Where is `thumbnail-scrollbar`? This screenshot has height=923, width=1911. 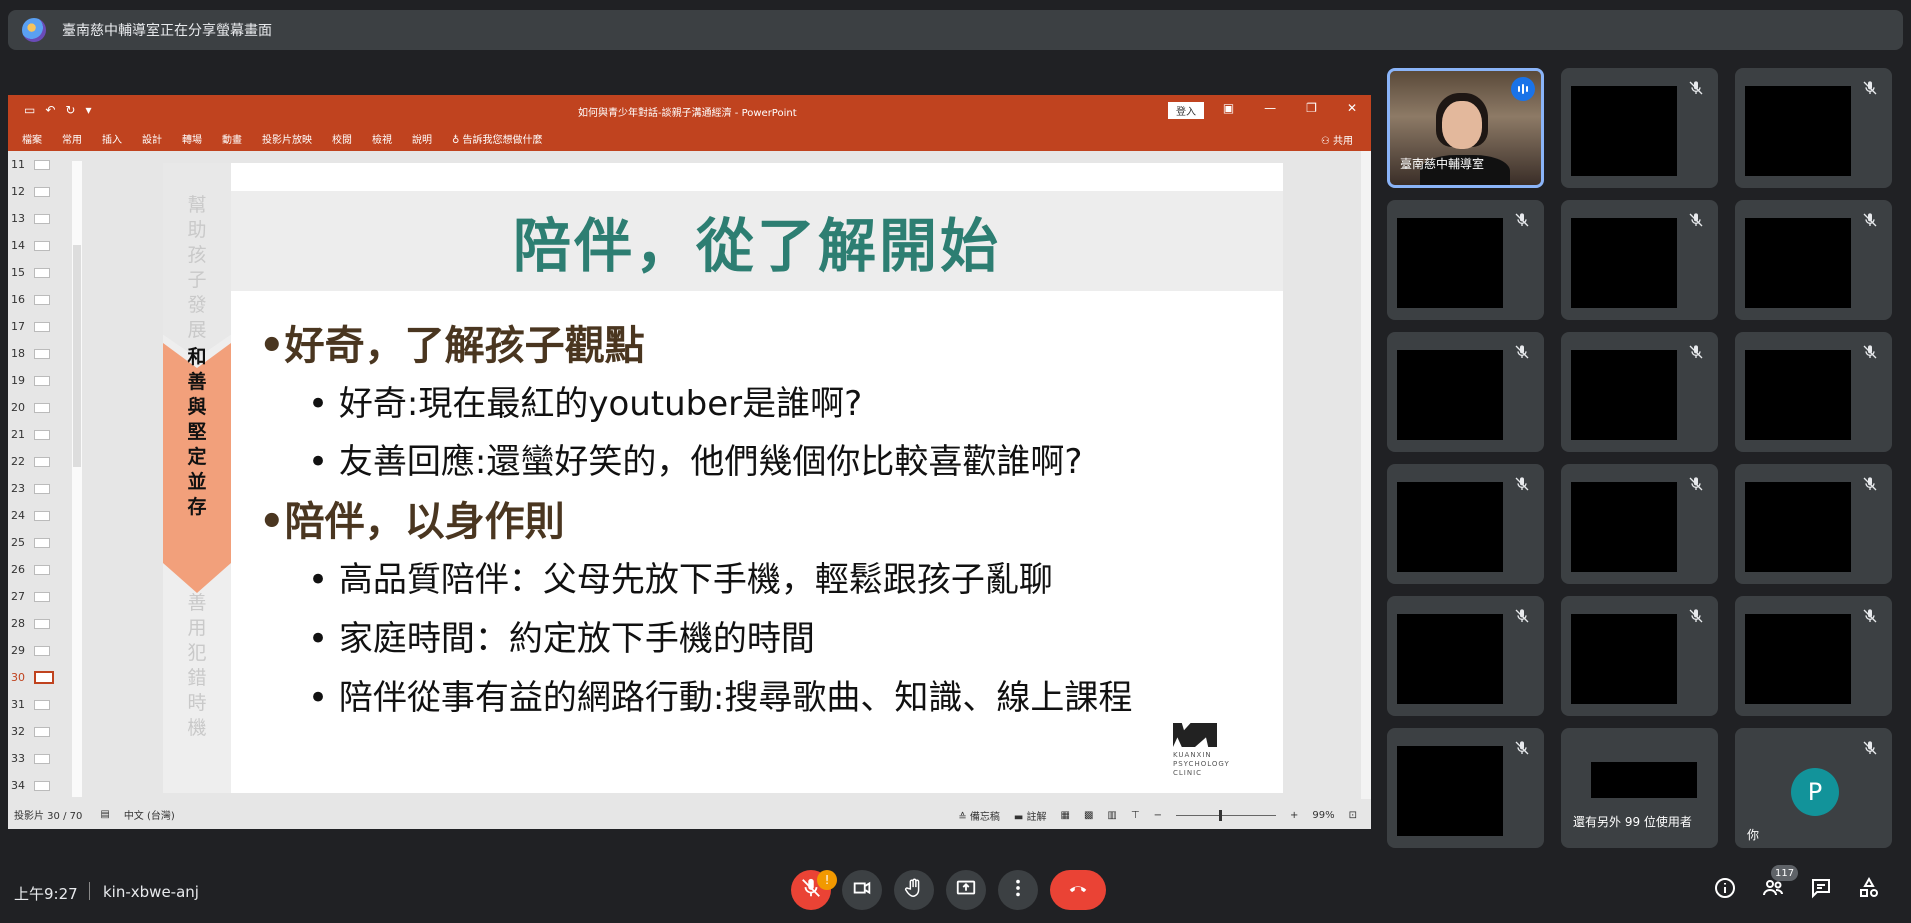 thumbnail-scrollbar is located at coordinates (77, 479).